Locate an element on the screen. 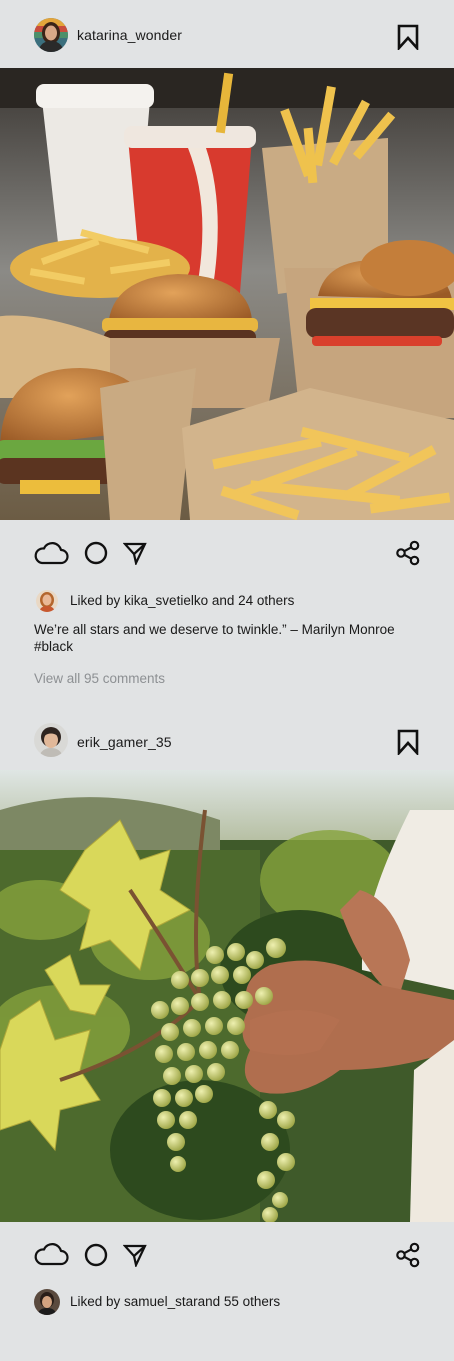 The height and width of the screenshot is (1361, 454). avatar-erik is located at coordinates (51, 740).